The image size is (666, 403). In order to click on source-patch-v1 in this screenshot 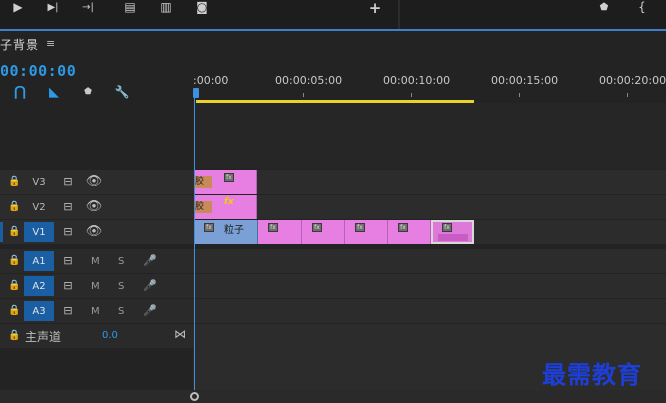, I will do `click(1, 232)`.